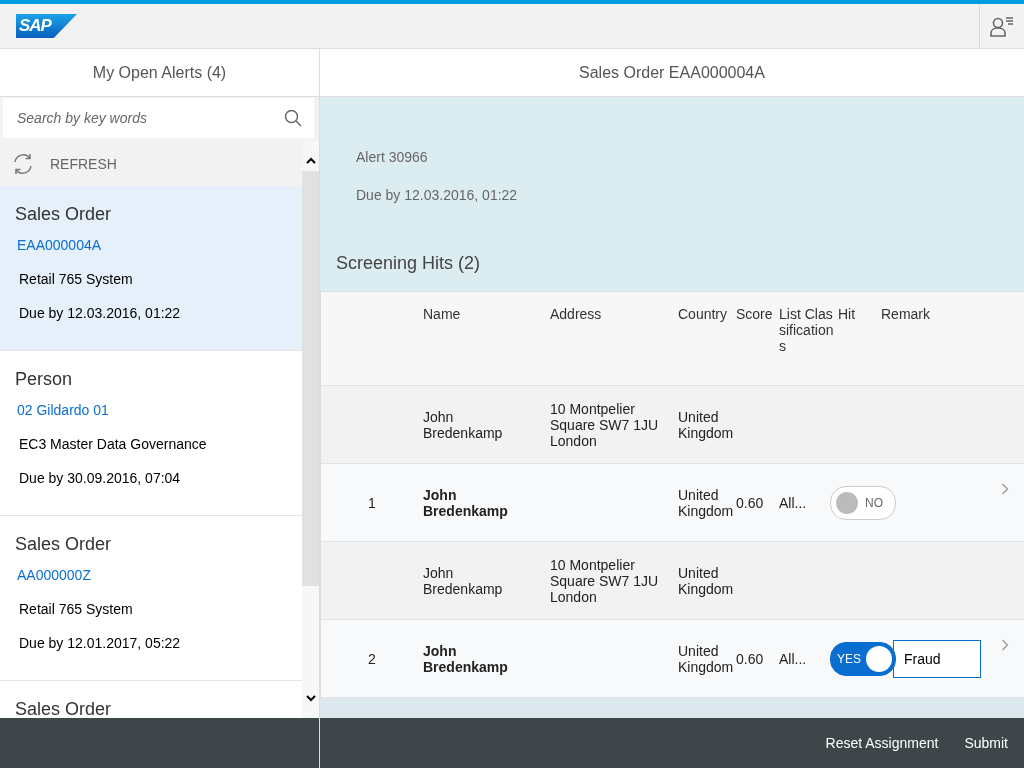 Image resolution: width=1024 pixels, height=768 pixels. Describe the element at coordinates (46, 26) in the screenshot. I see `logo: SAP` at that location.